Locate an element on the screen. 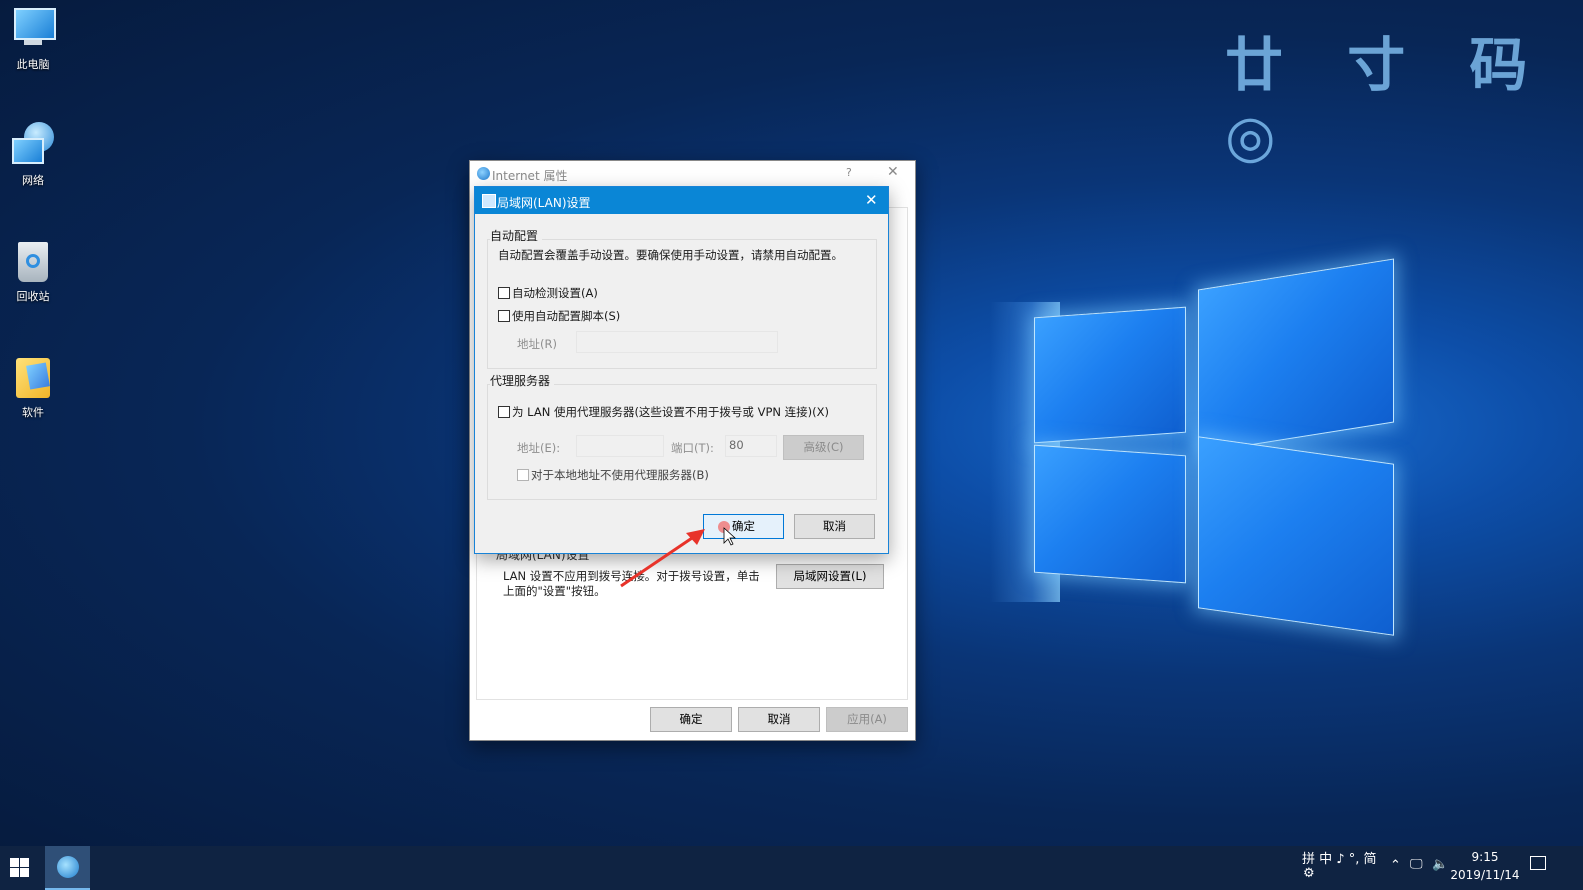 Image resolution: width=1583 pixels, height=890 pixels. notification-center-icon is located at coordinates (1538, 863).